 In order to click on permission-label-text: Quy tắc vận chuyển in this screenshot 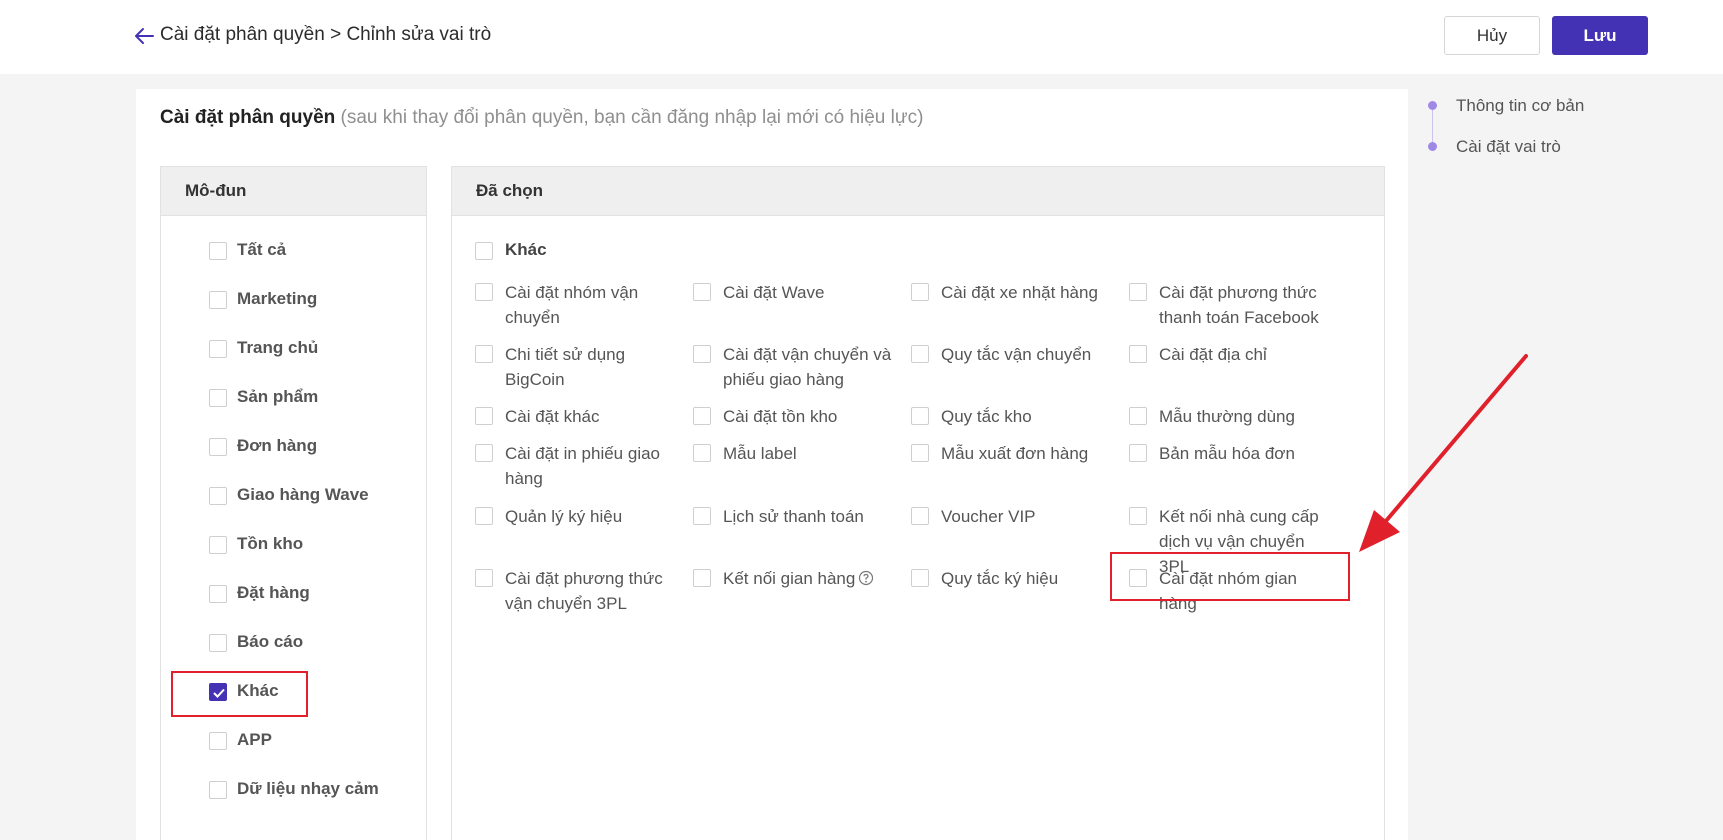, I will do `click(1016, 354)`.